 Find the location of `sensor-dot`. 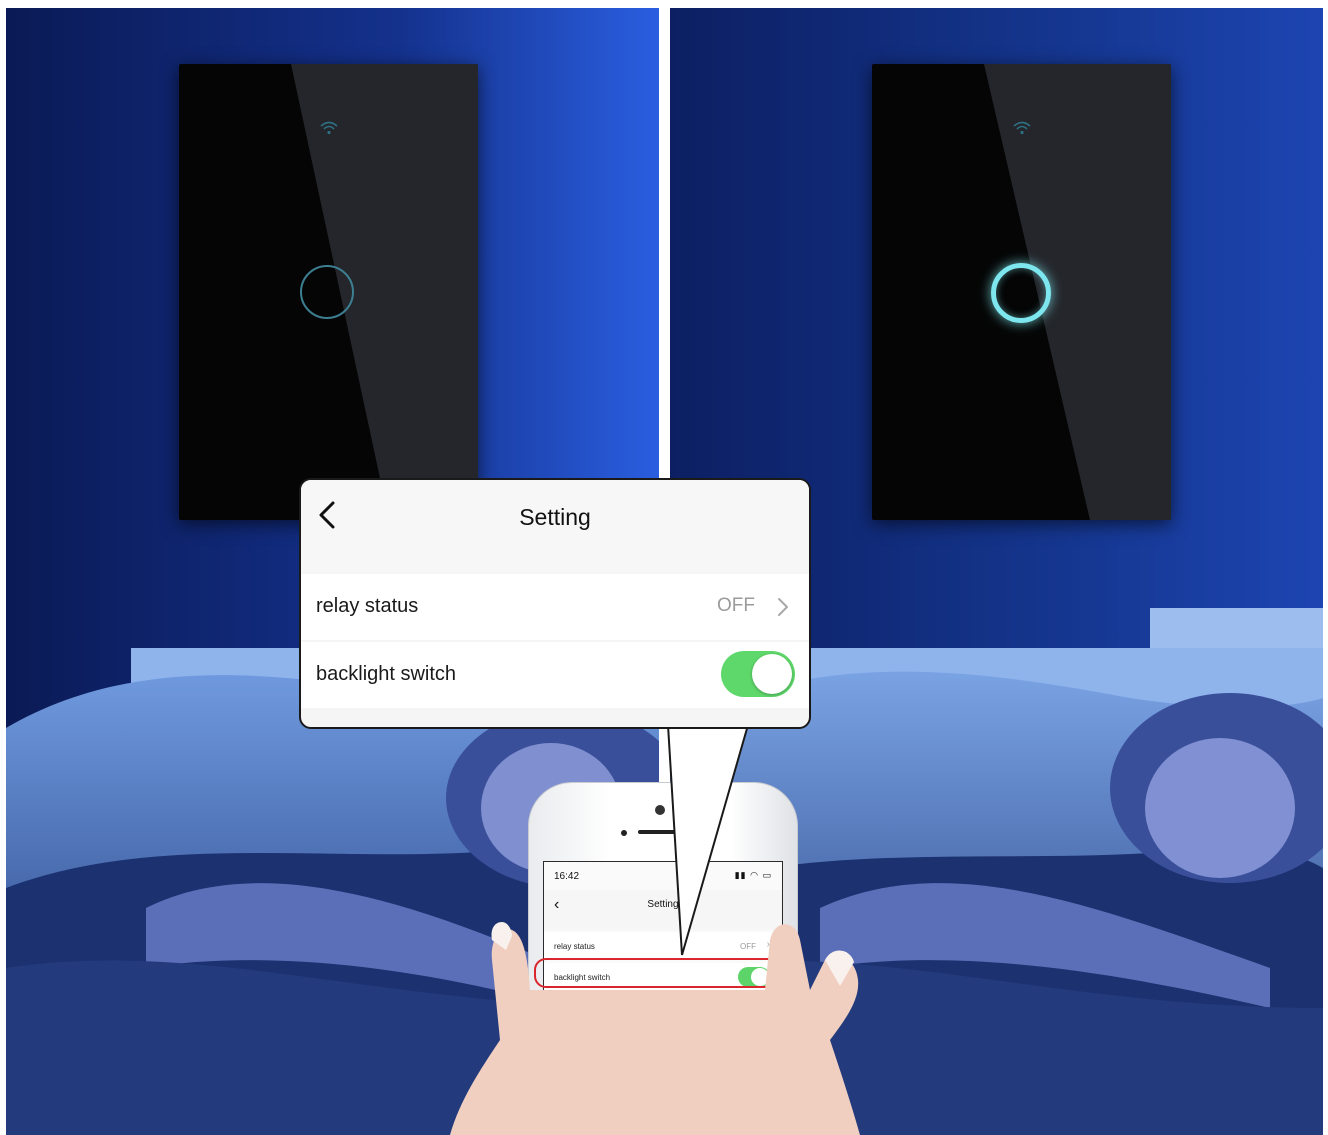

sensor-dot is located at coordinates (624, 833).